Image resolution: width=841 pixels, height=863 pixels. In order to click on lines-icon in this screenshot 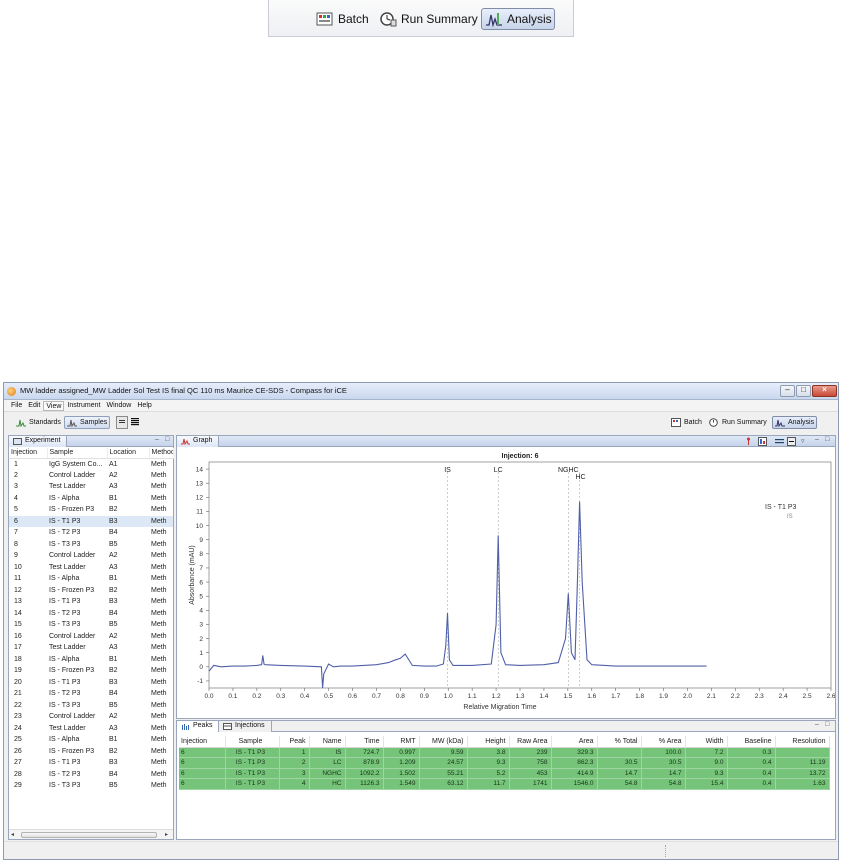, I will do `click(779, 441)`.